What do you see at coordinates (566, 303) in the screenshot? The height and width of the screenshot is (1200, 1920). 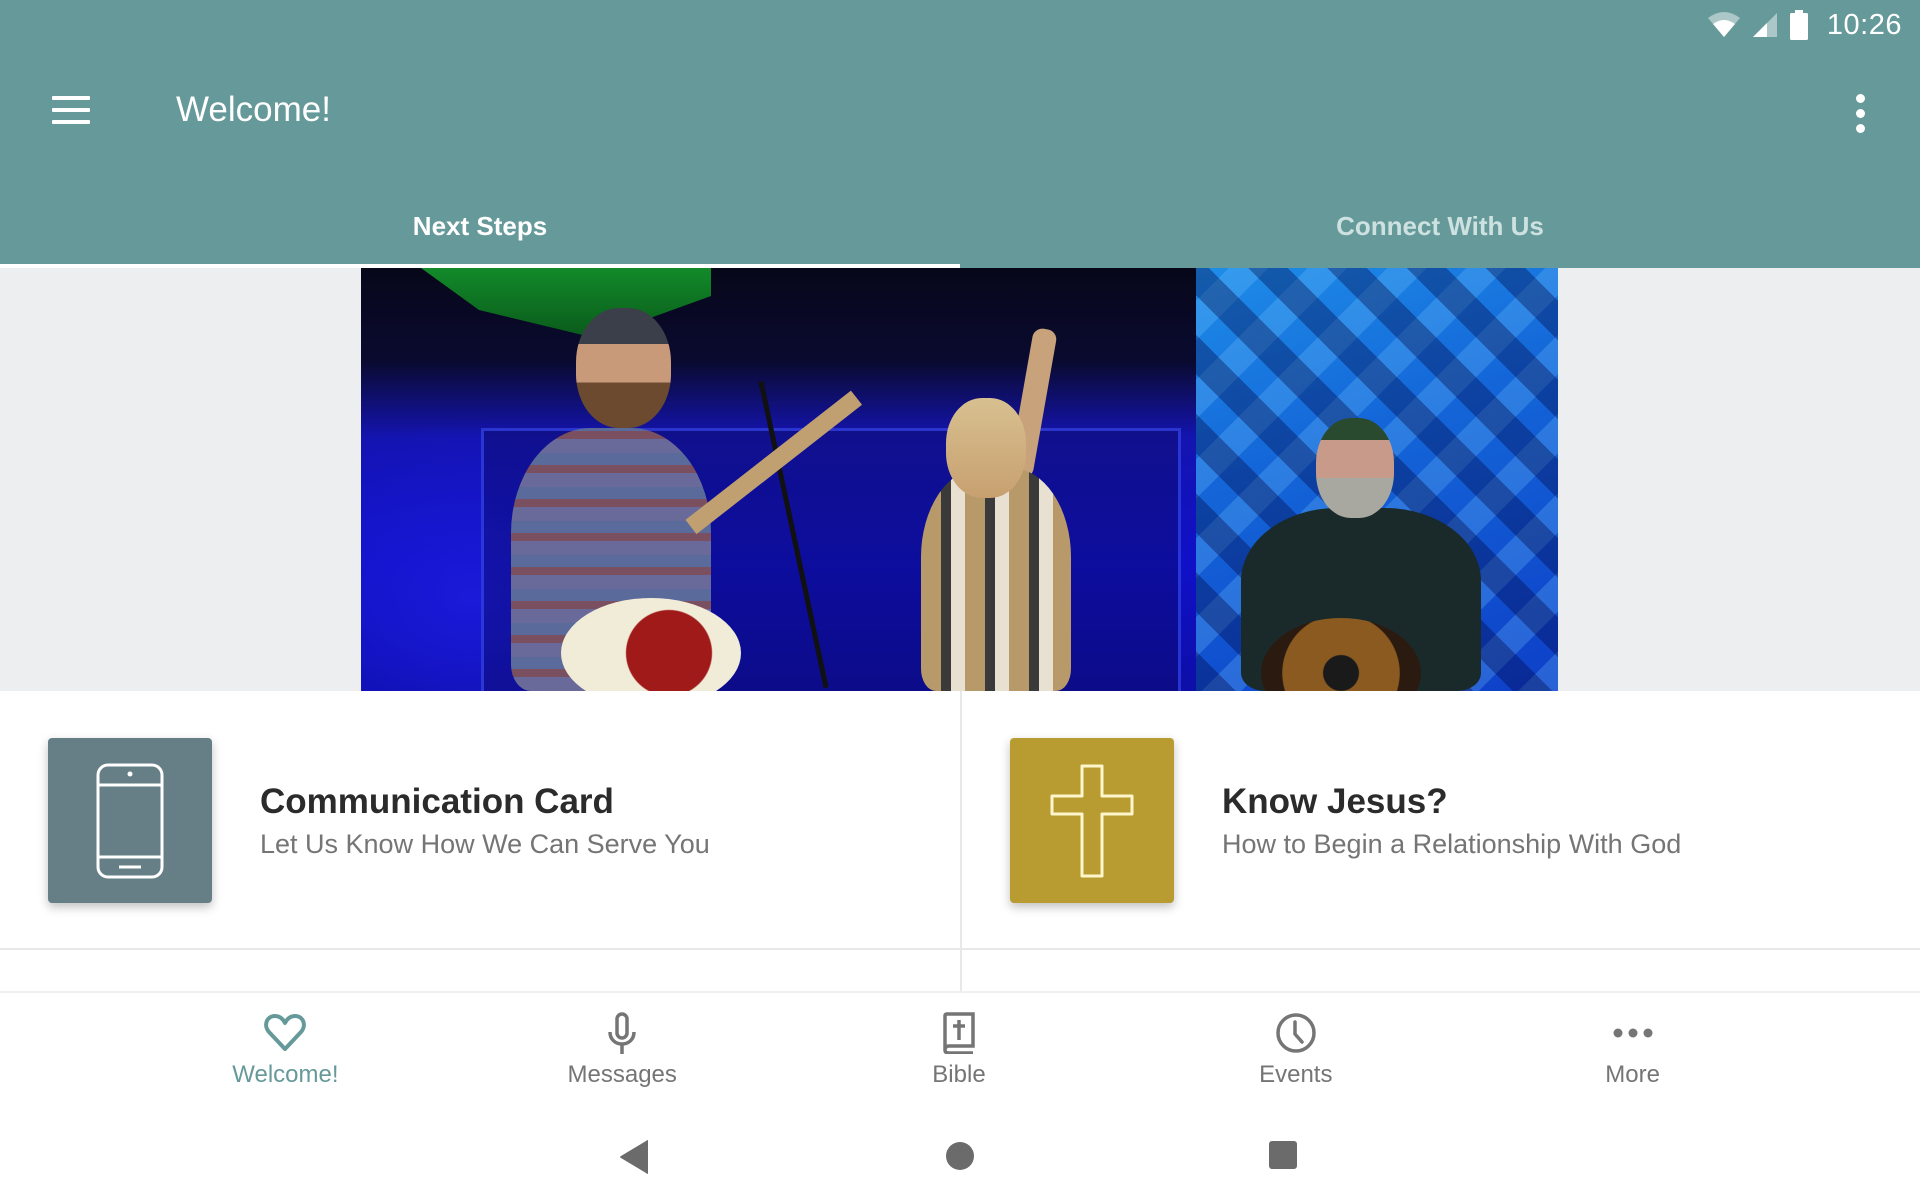 I see `stage-light-green` at bounding box center [566, 303].